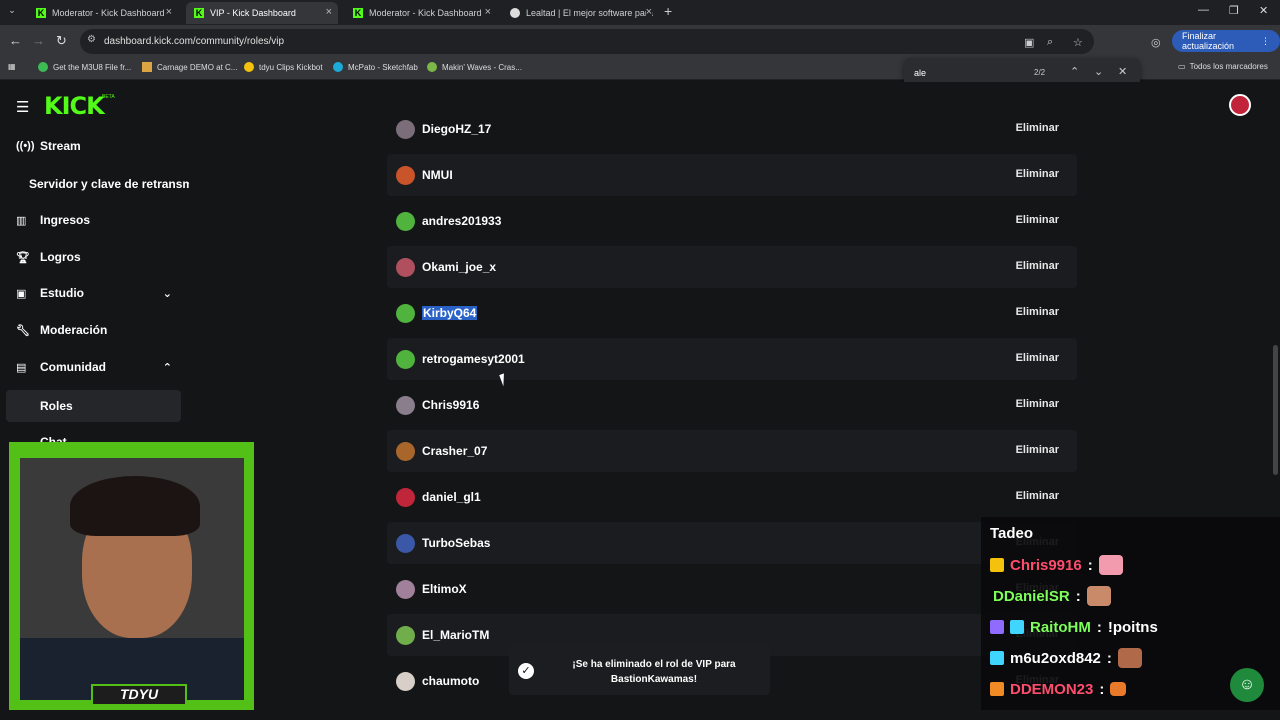 Image resolution: width=1280 pixels, height=720 pixels. I want to click on vip-row: Okami_joe_x Eliminar, so click(732, 267).